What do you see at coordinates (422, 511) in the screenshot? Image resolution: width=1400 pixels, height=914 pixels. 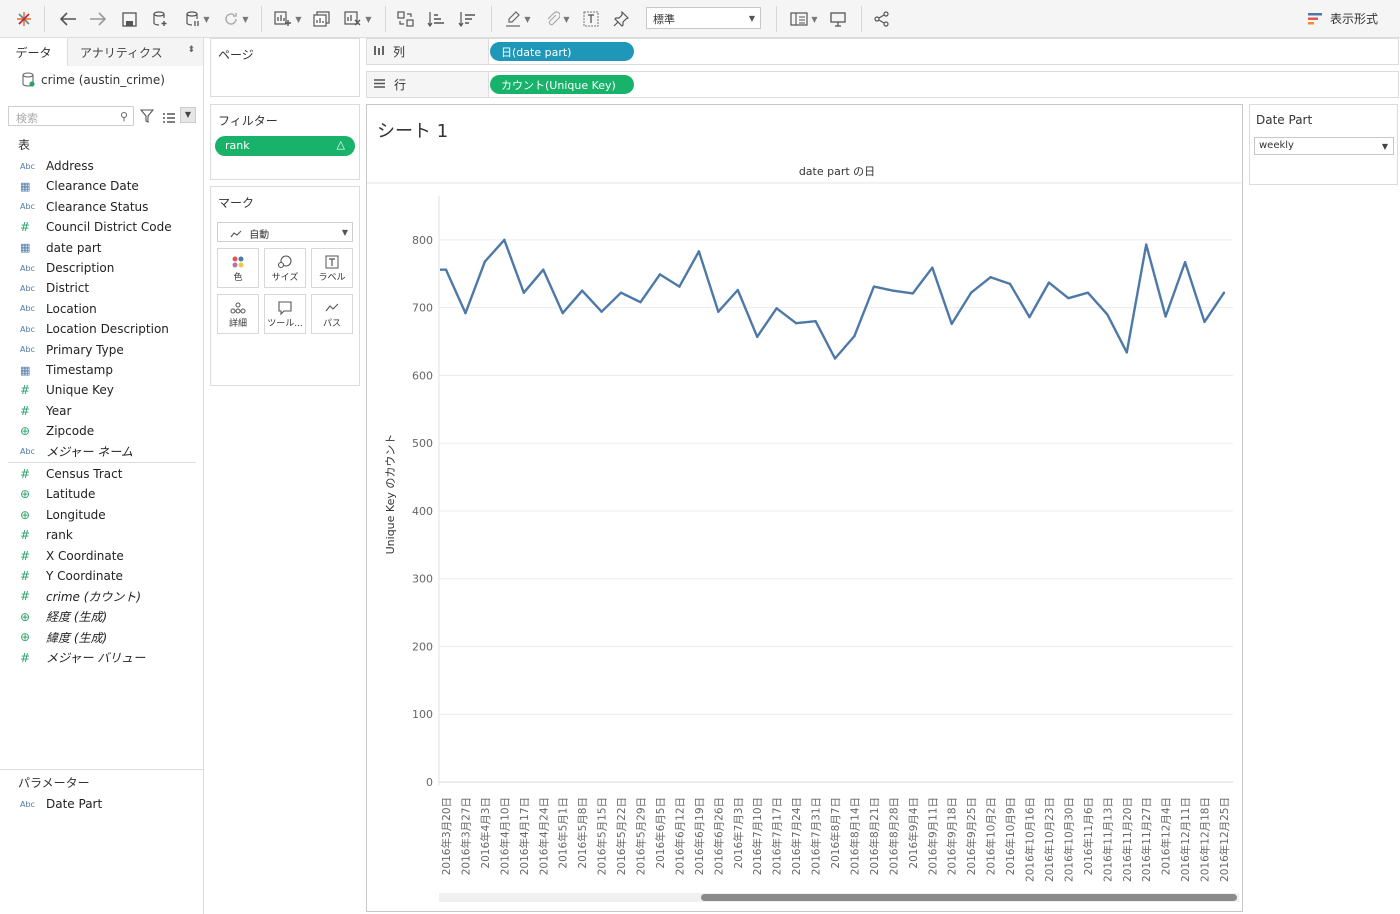 I see `y-tick-label: 400` at bounding box center [422, 511].